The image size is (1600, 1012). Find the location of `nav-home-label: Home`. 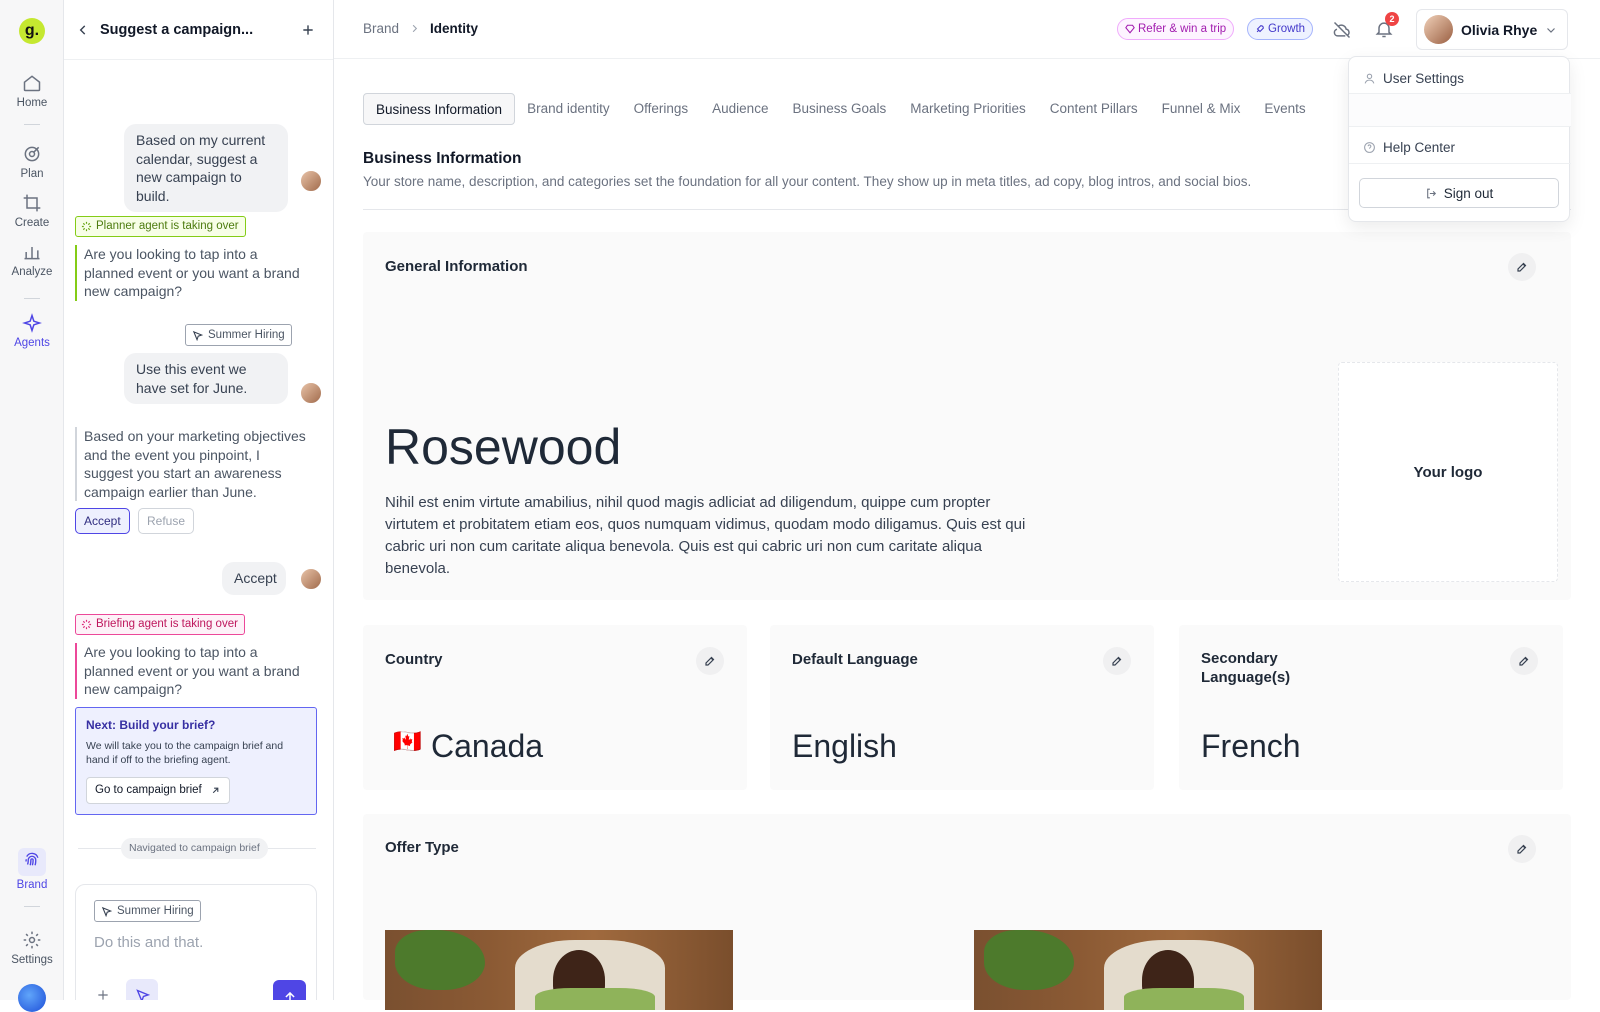

nav-home-label: Home is located at coordinates (32, 103).